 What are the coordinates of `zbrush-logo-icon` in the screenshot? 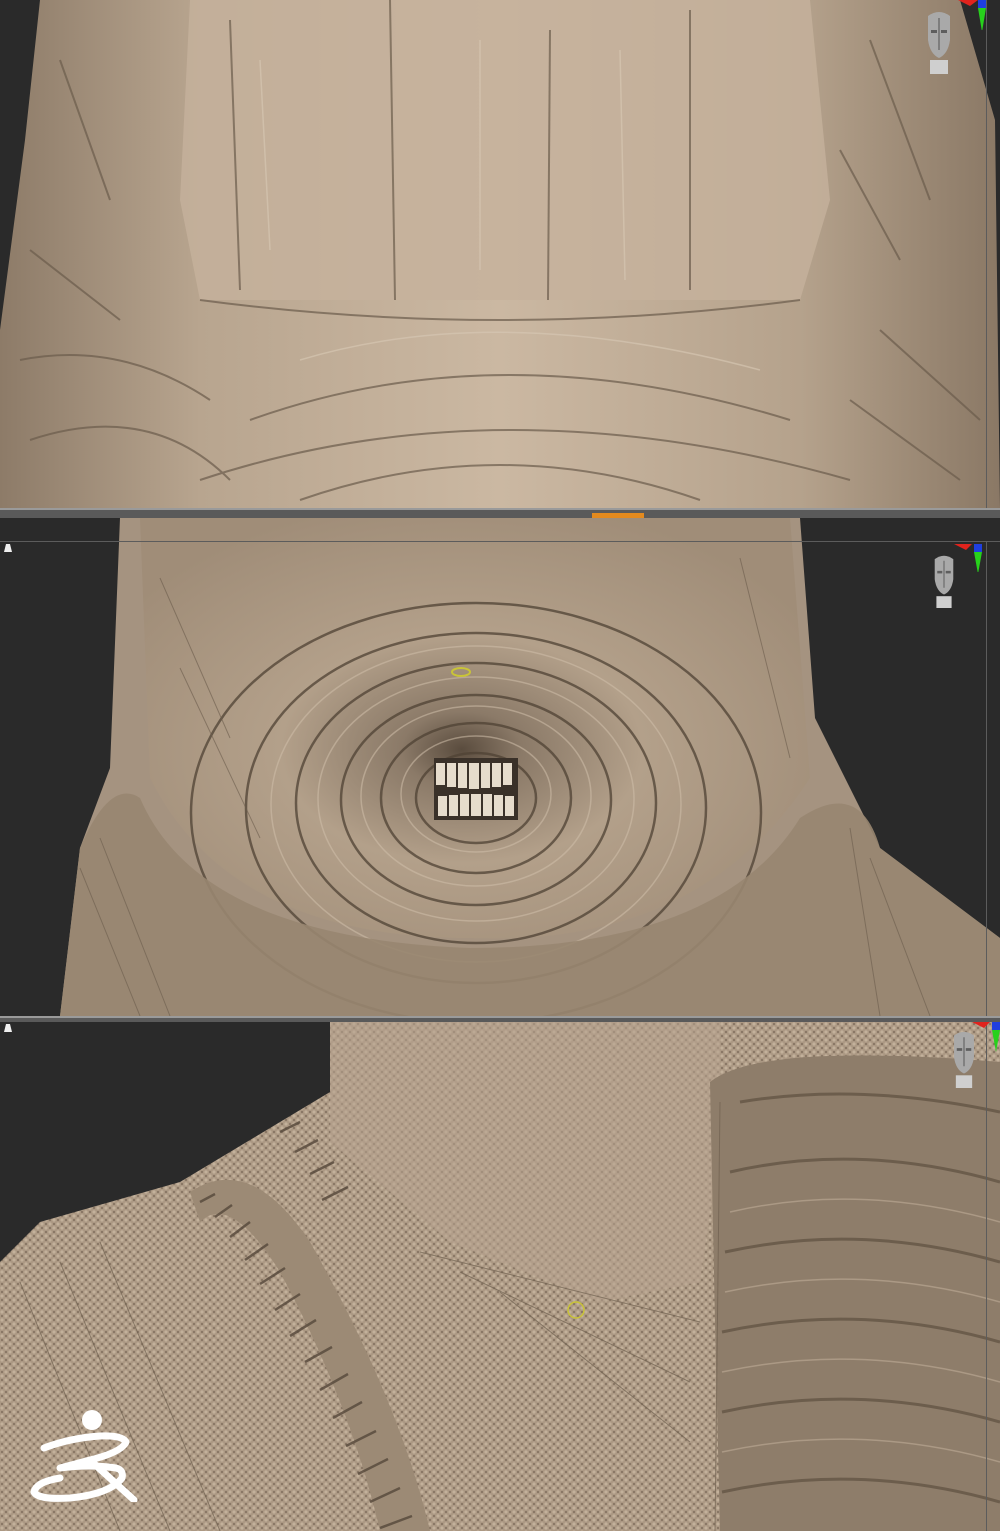 It's located at (85, 1455).